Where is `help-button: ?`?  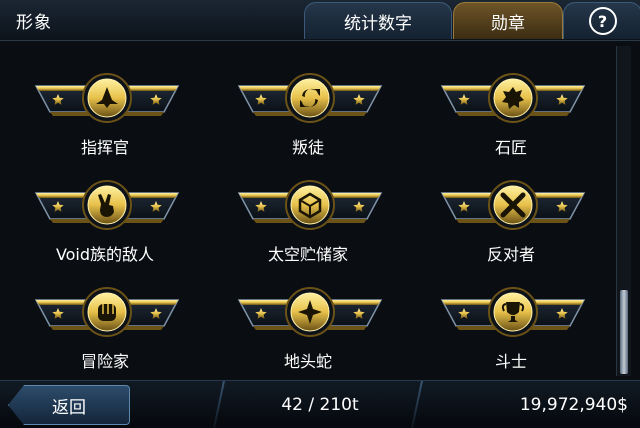
help-button: ? is located at coordinates (601, 20).